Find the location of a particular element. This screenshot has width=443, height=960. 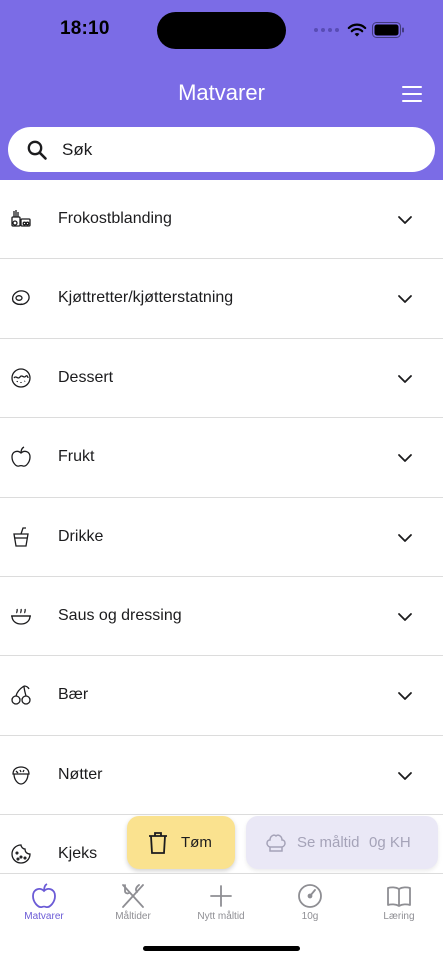

fork-knife-icon is located at coordinates (133, 896).